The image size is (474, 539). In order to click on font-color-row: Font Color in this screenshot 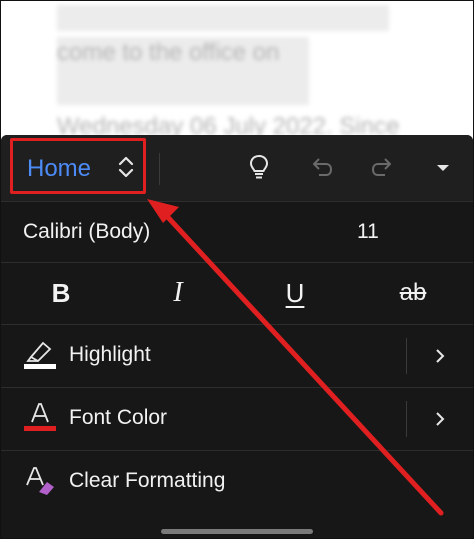, I will do `click(237, 419)`.